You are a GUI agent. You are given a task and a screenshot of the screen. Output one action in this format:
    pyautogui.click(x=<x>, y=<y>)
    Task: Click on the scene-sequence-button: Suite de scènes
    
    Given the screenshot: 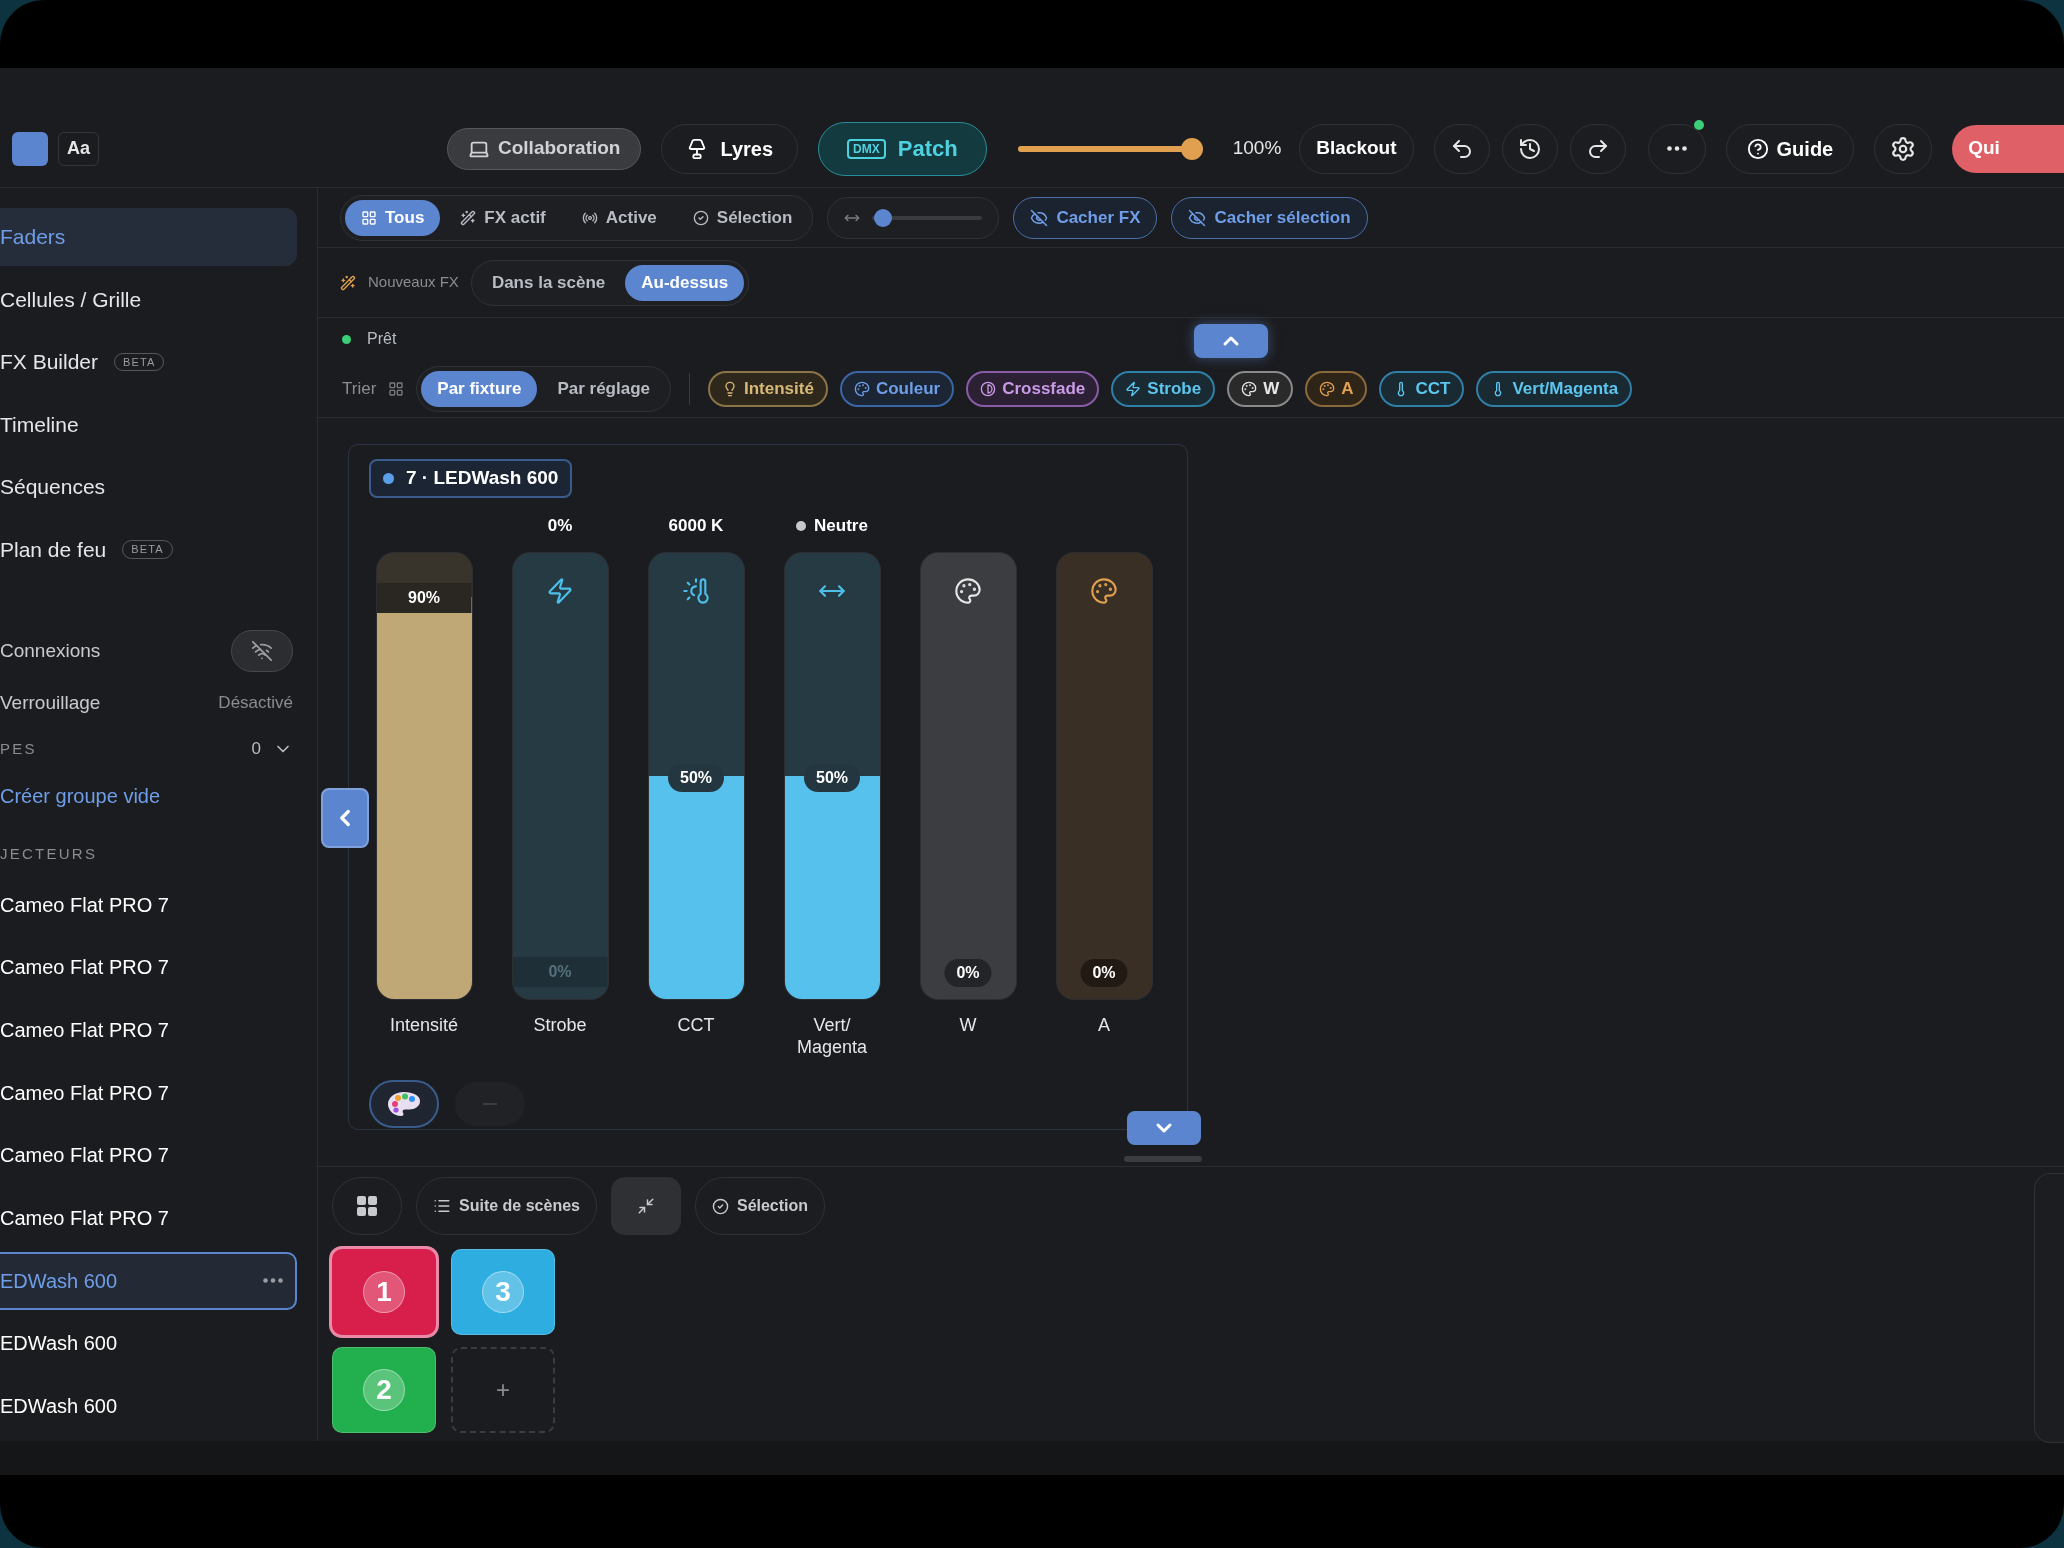 What is the action you would take?
    pyautogui.click(x=506, y=1206)
    